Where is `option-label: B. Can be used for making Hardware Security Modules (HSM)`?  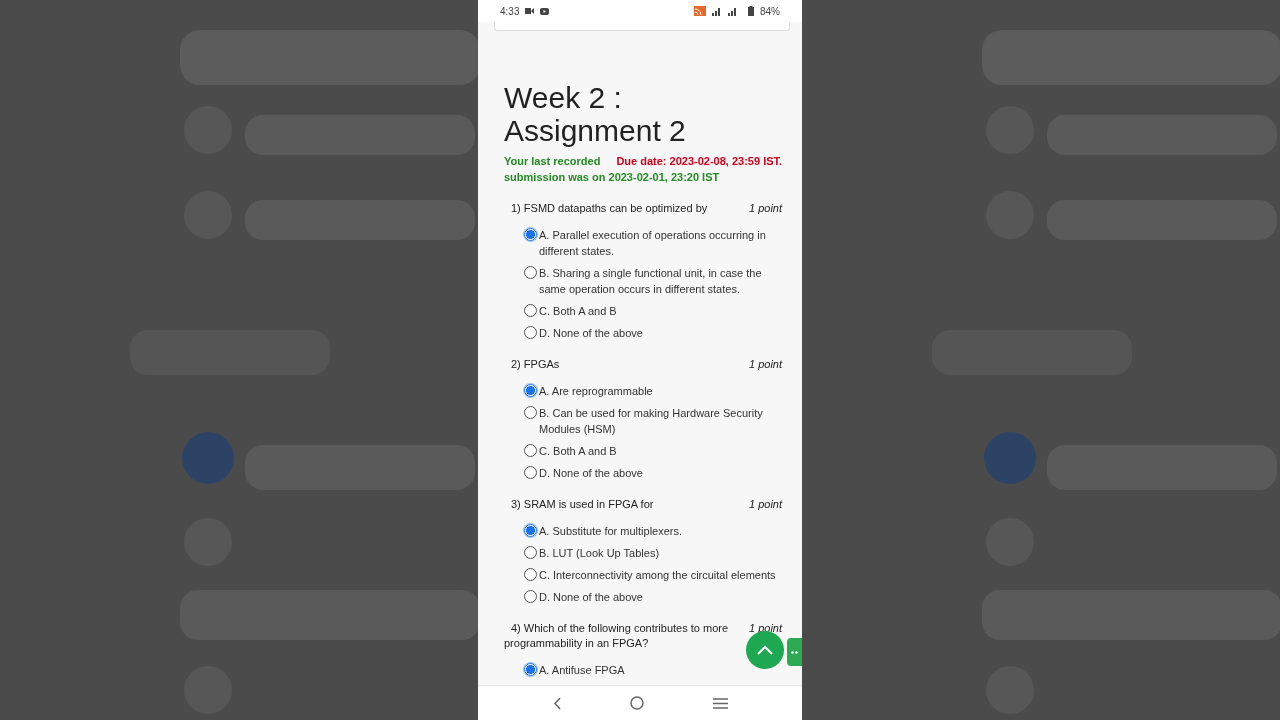 option-label: B. Can be used for making Hardware Security Modules (HSM) is located at coordinates (651, 421).